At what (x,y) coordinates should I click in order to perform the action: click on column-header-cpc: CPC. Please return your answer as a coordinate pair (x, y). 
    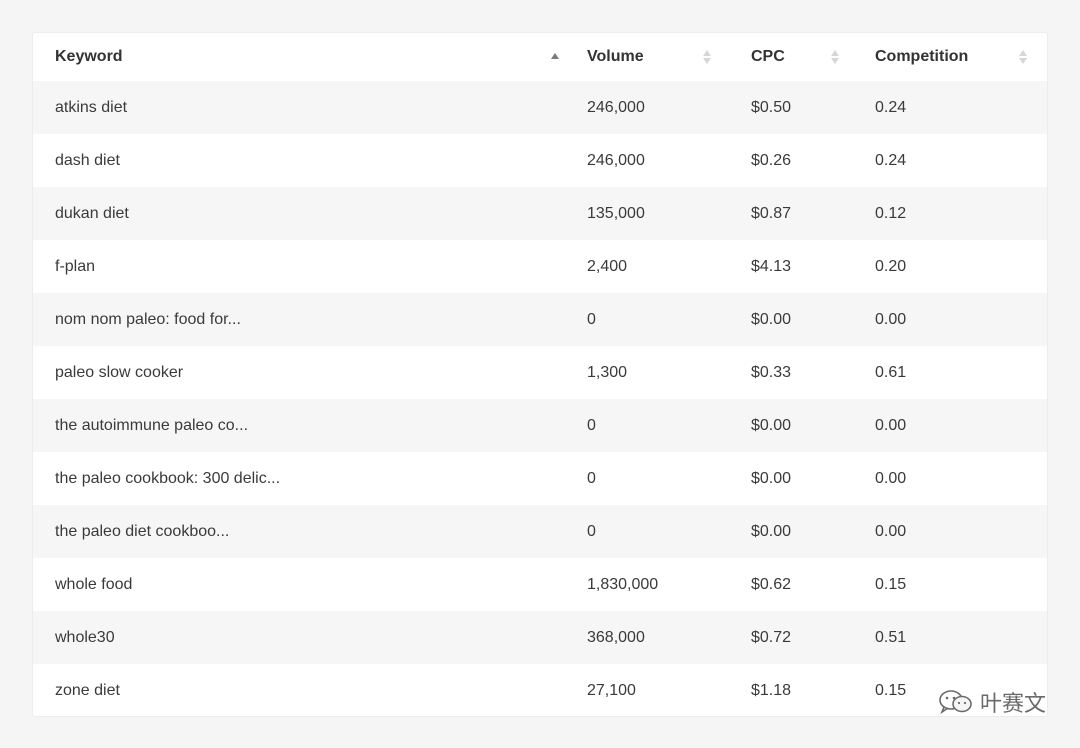
    Looking at the image, I should click on (796, 57).